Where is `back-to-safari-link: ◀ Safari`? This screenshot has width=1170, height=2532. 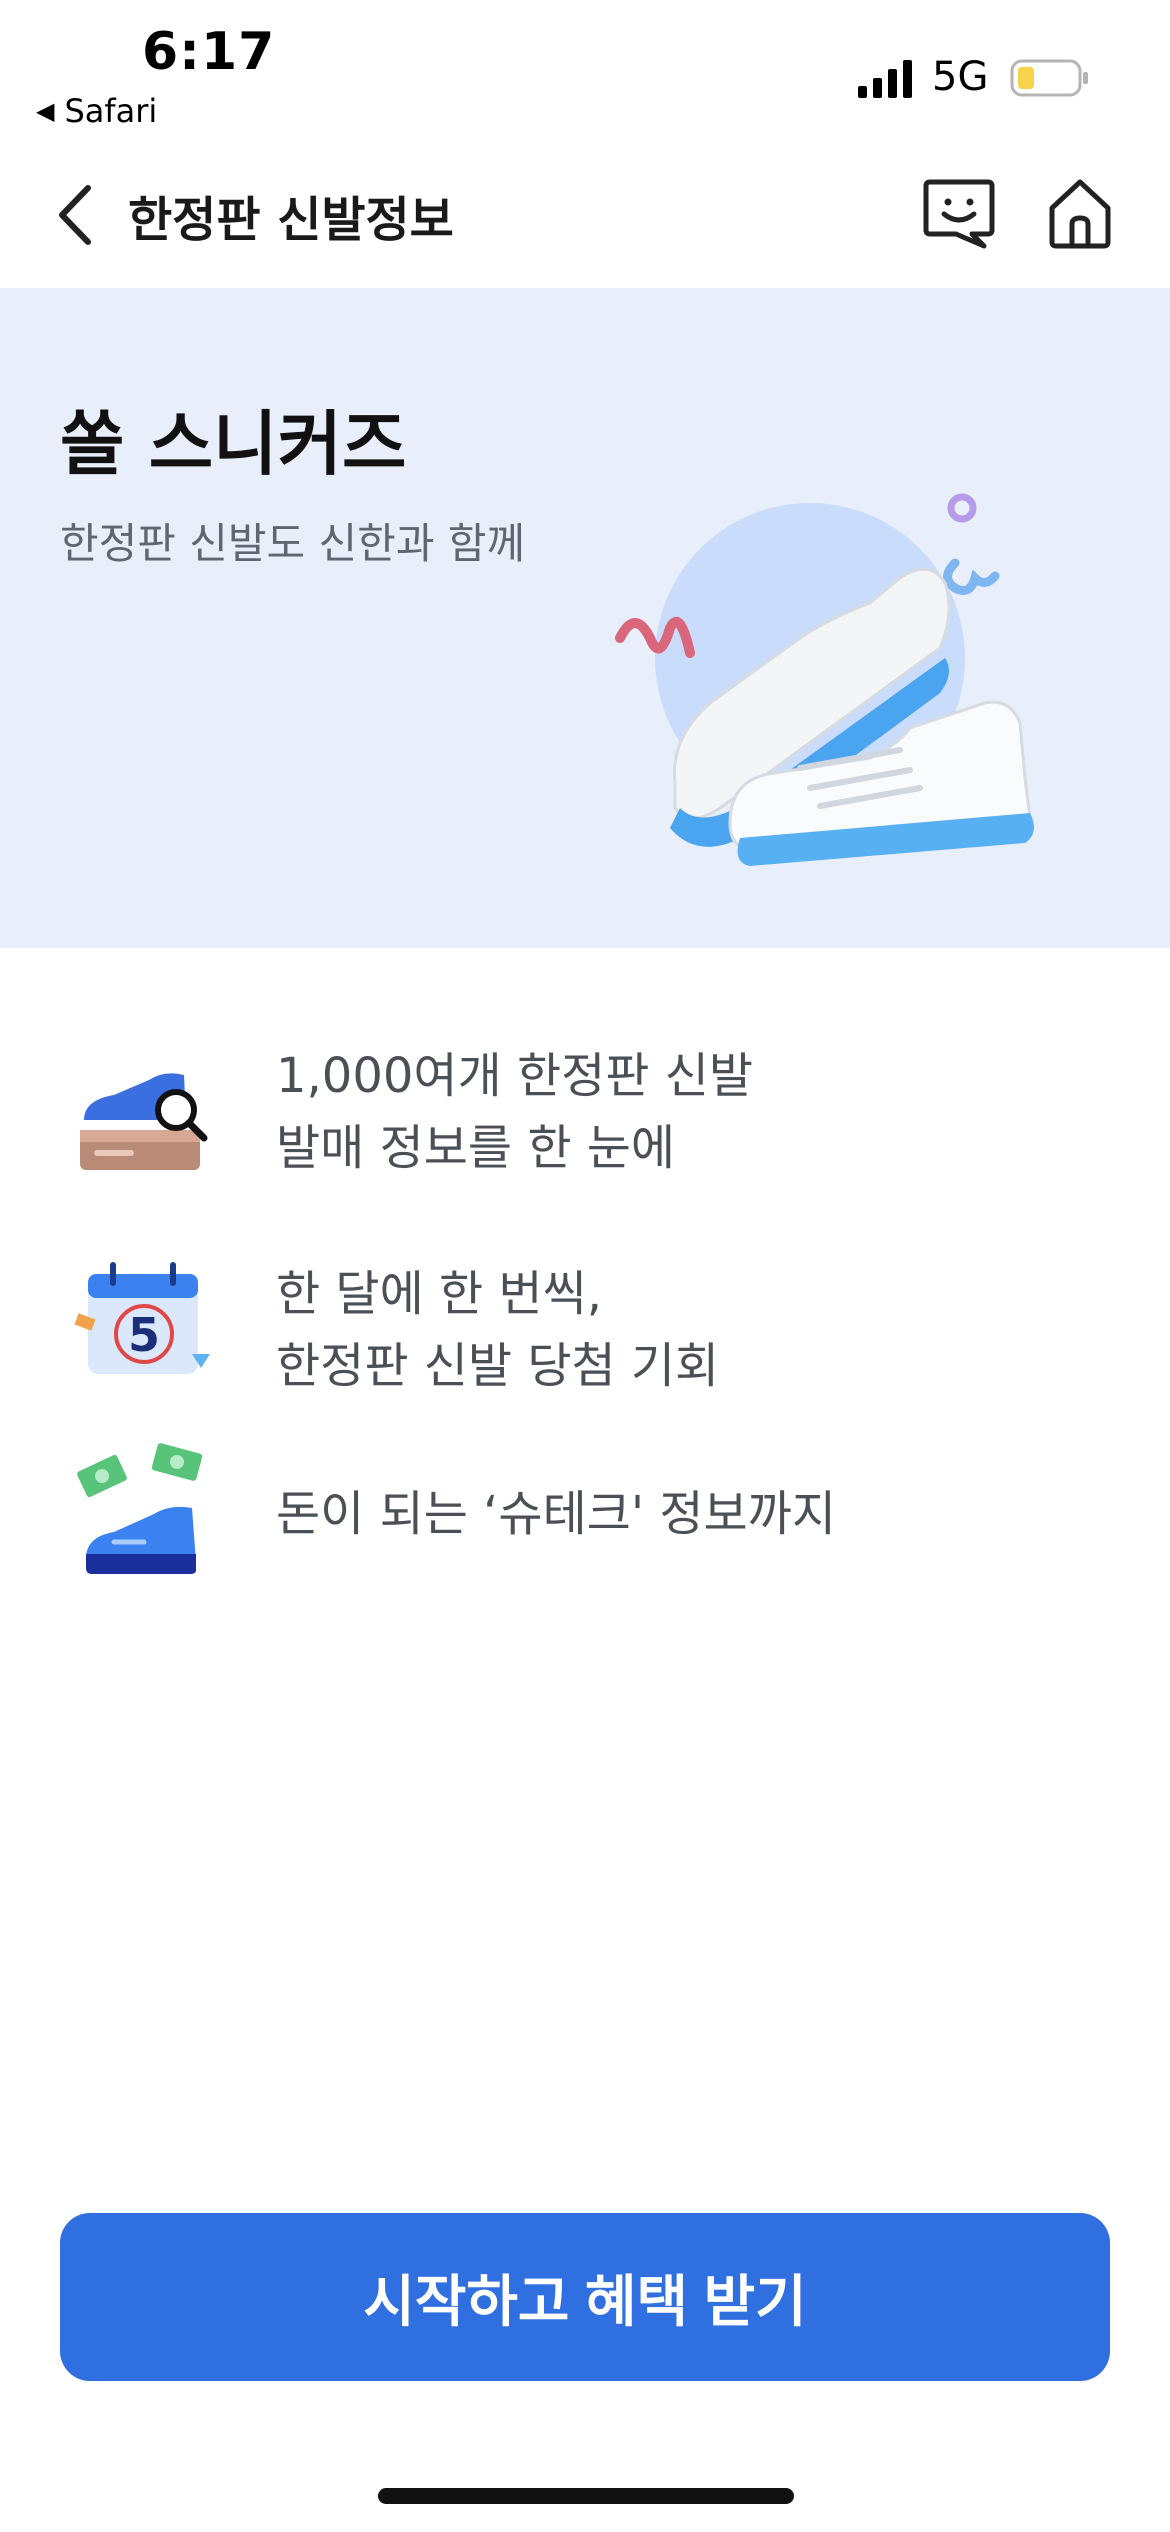 back-to-safari-link: ◀ Safari is located at coordinates (96, 111).